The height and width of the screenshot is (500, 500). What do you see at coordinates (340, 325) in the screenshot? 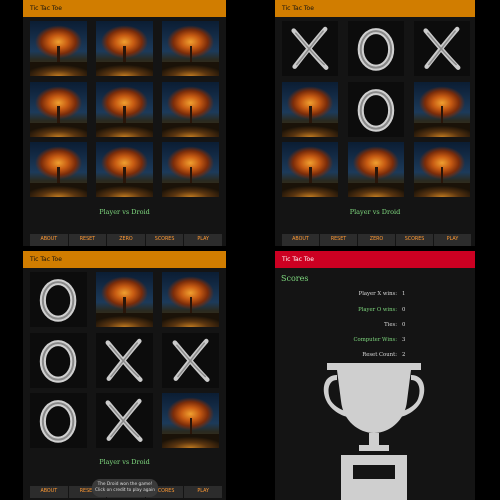
I see `score-row-ties: Ties: 0` at bounding box center [340, 325].